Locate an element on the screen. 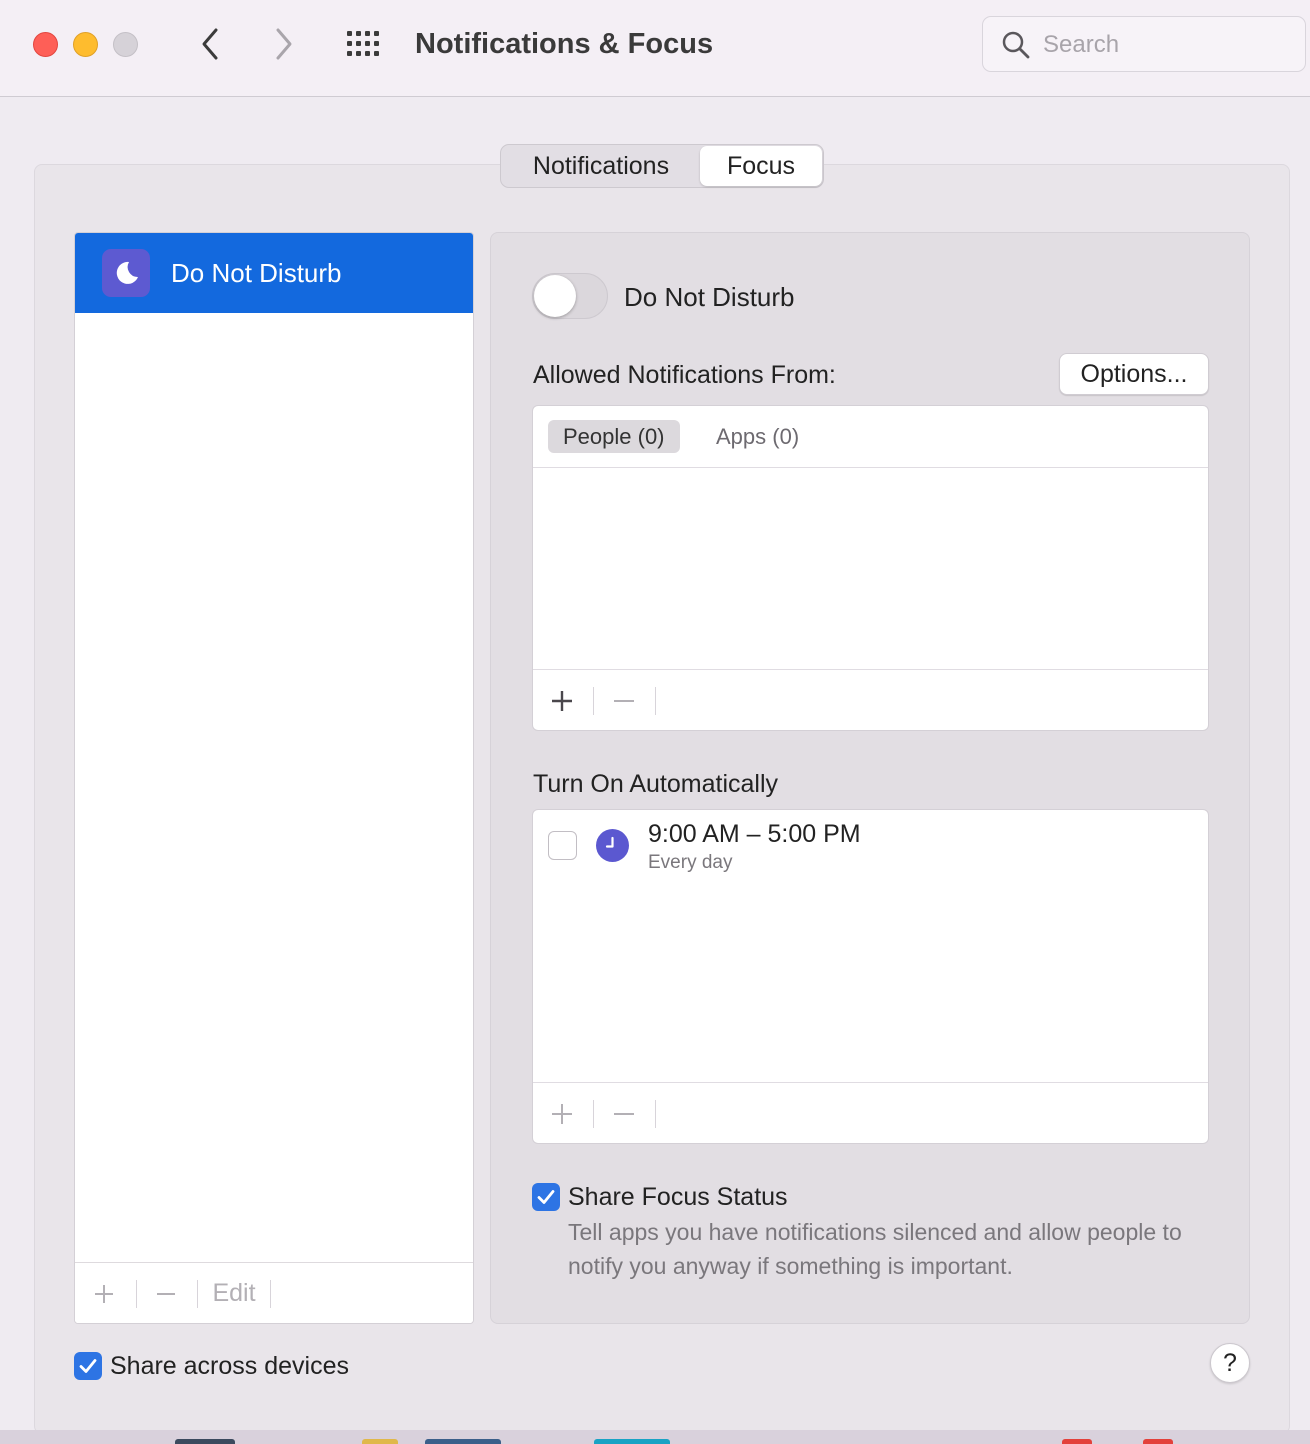 The image size is (1310, 1444). allowed-notifications-box: People (0) Apps (0) is located at coordinates (870, 568).